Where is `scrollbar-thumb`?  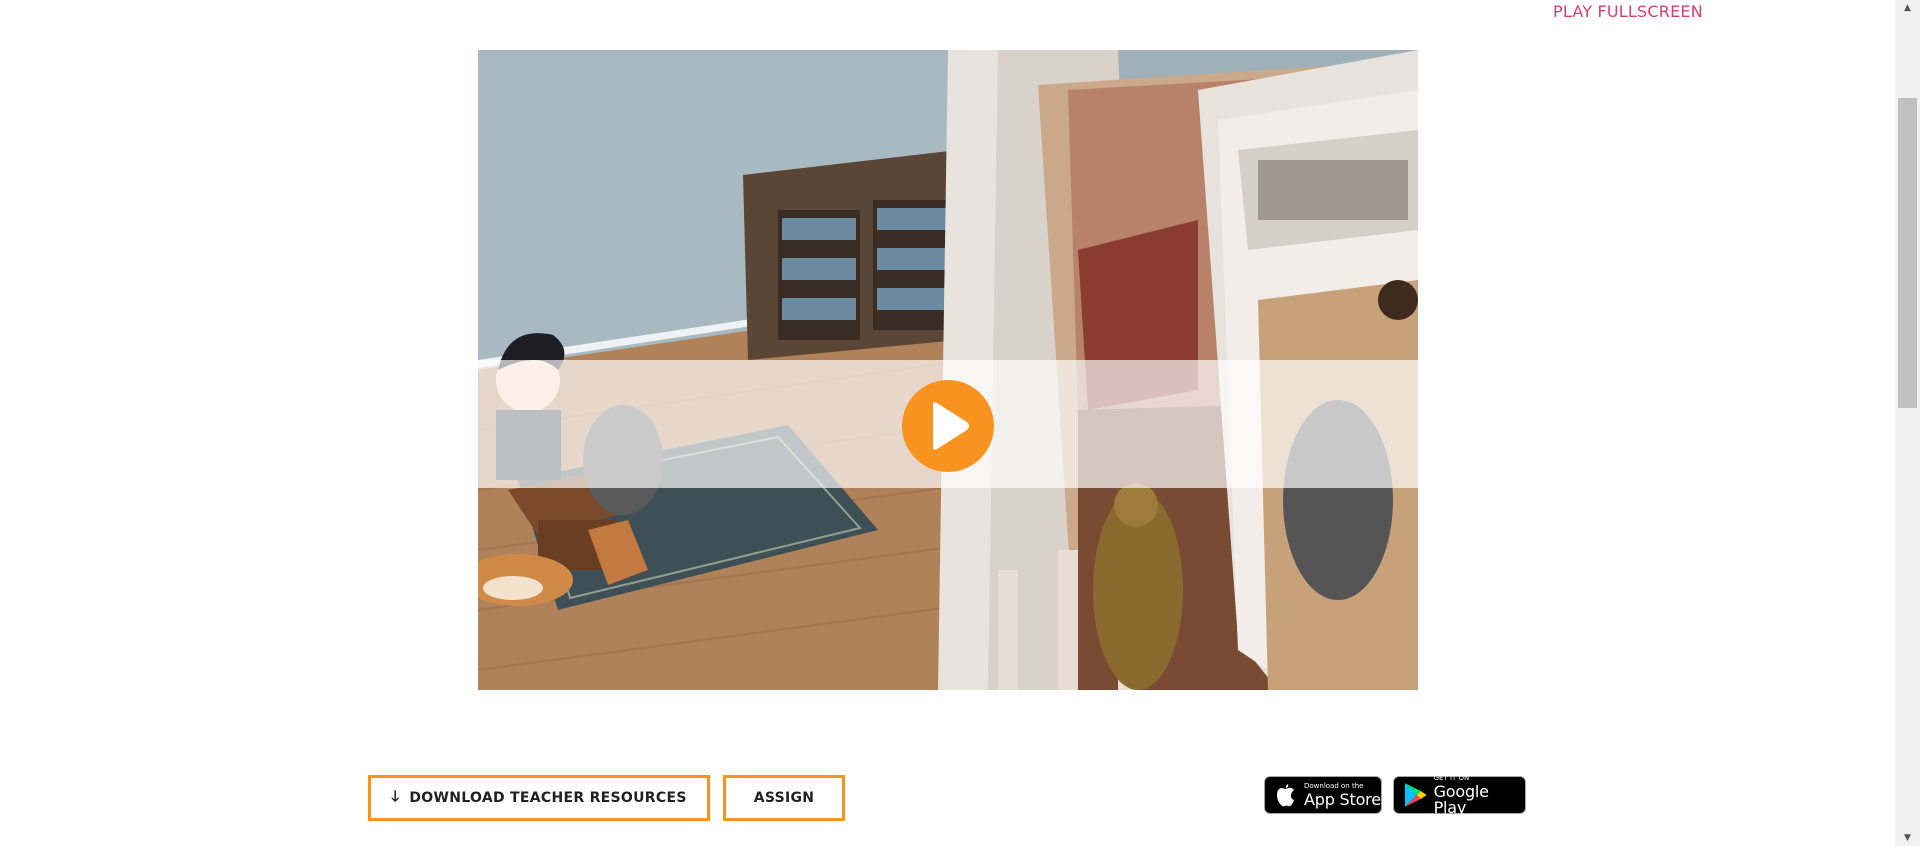 scrollbar-thumb is located at coordinates (1907, 253).